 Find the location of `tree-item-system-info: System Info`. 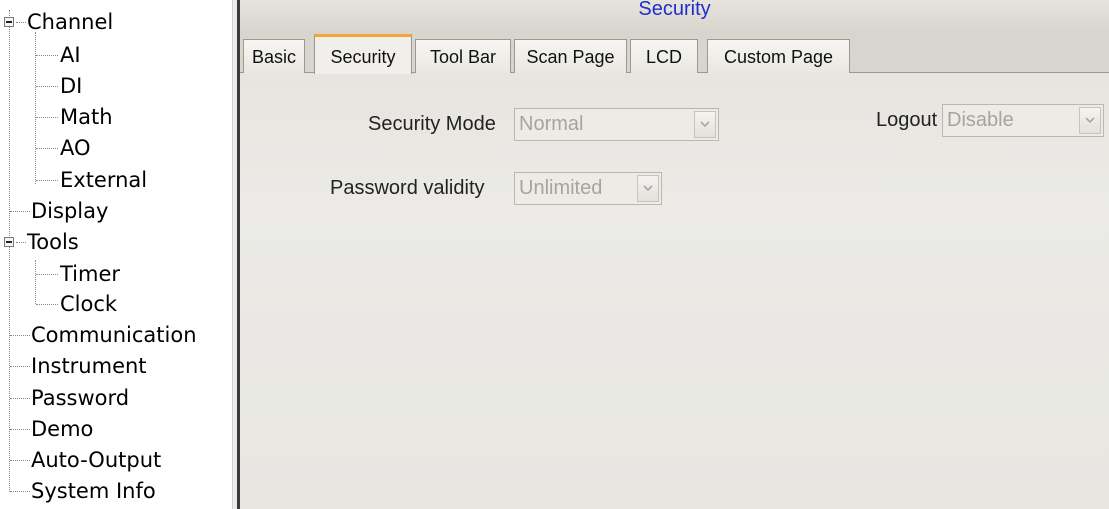

tree-item-system-info: System Info is located at coordinates (93, 491).